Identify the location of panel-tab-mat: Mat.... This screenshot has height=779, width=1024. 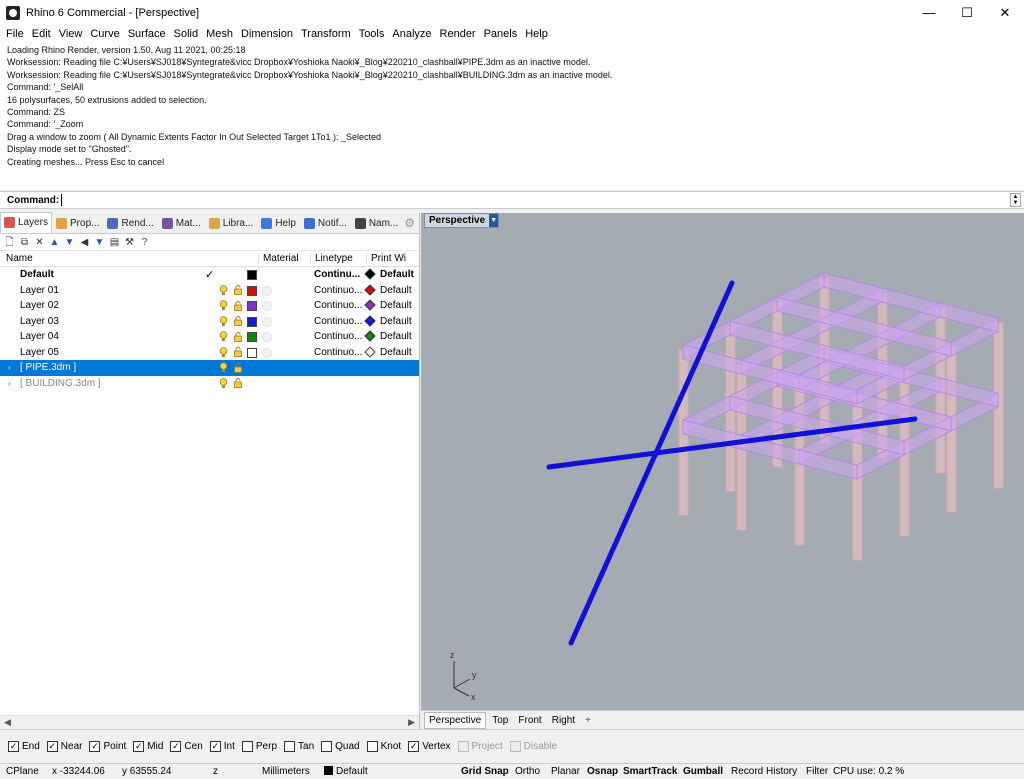
(181, 223).